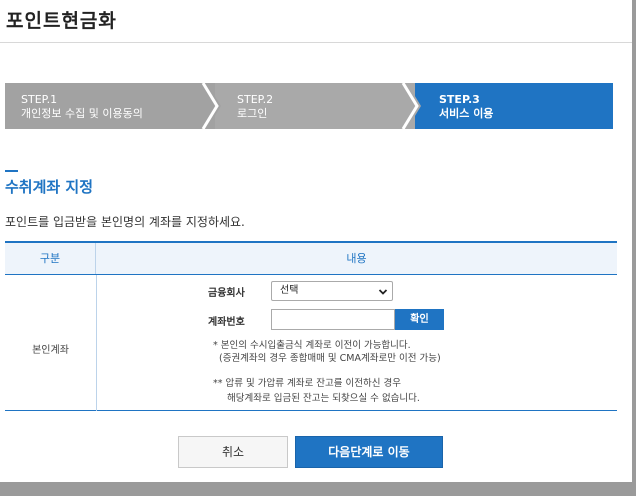  What do you see at coordinates (226, 322) in the screenshot?
I see `account-number-label: 계좌번호` at bounding box center [226, 322].